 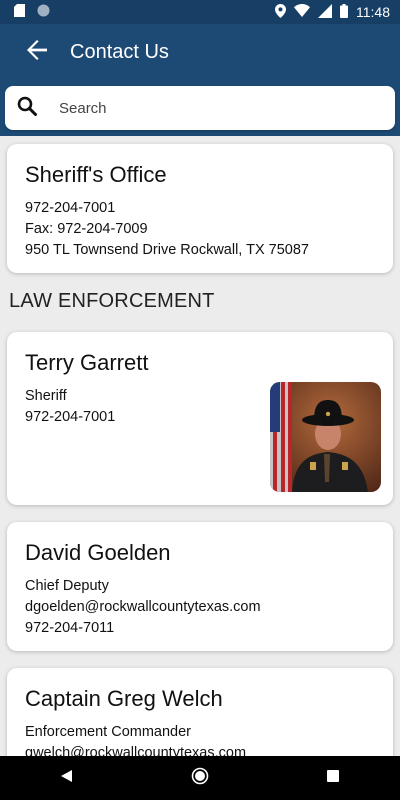 I want to click on square-recents-icon, so click(x=333, y=778).